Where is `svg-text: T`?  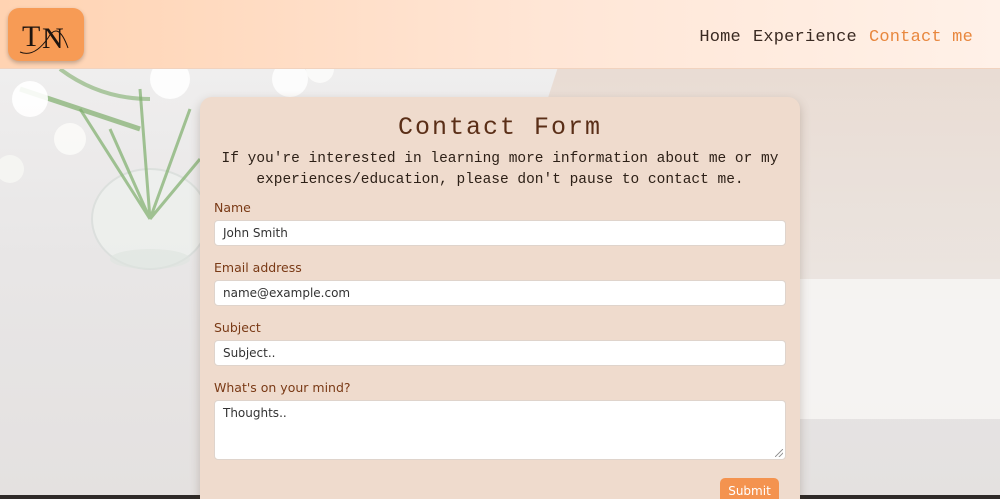 svg-text: T is located at coordinates (31, 36).